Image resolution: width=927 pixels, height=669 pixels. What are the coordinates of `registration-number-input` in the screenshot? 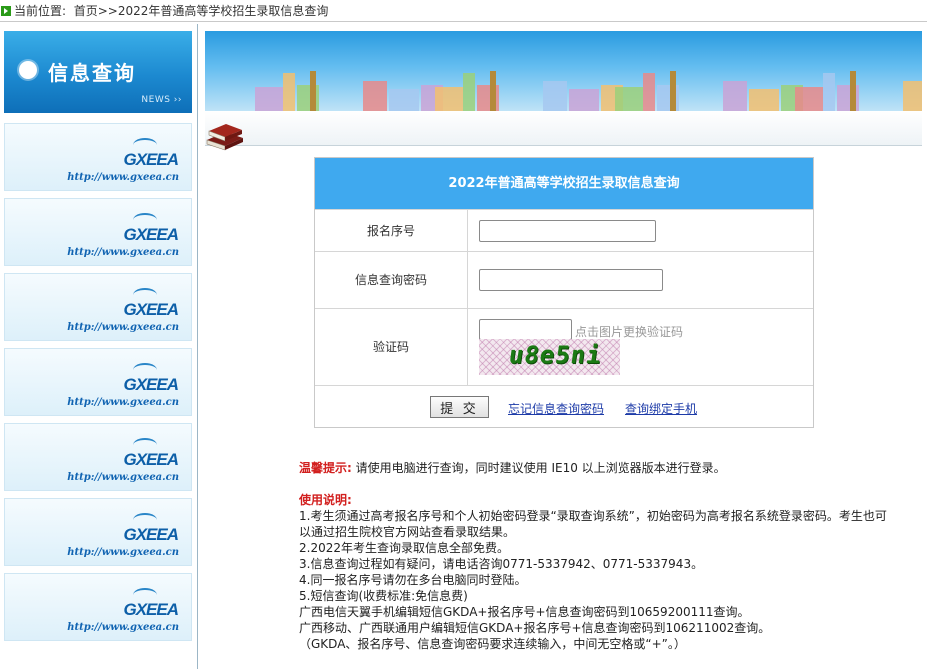 It's located at (567, 231).